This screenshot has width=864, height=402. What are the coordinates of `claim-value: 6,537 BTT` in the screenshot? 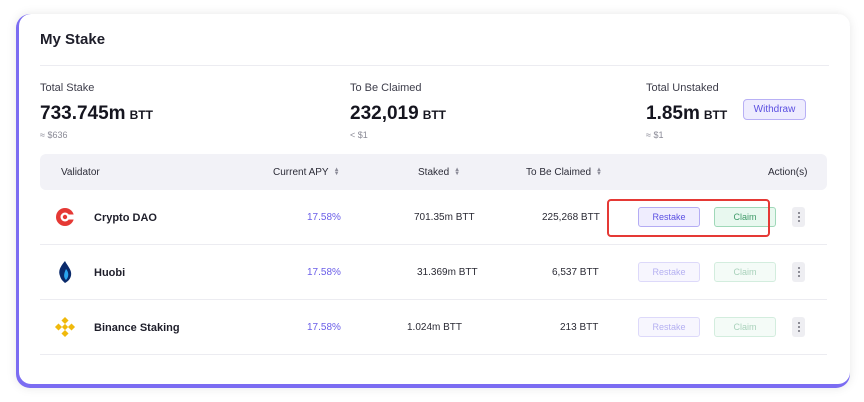 It's located at (575, 272).